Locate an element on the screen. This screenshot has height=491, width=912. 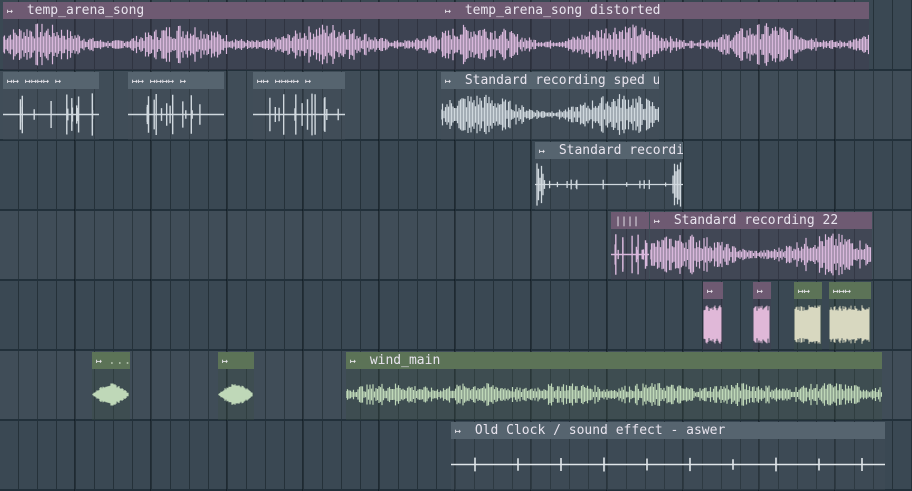
clip-header: ↦ temp_arena_song distorted is located at coordinates (655, 10).